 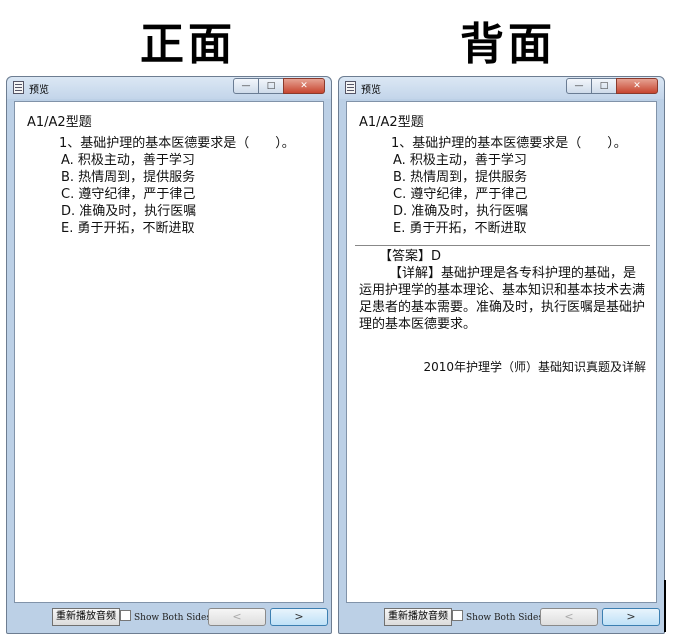 I want to click on answer-divider, so click(x=502, y=245).